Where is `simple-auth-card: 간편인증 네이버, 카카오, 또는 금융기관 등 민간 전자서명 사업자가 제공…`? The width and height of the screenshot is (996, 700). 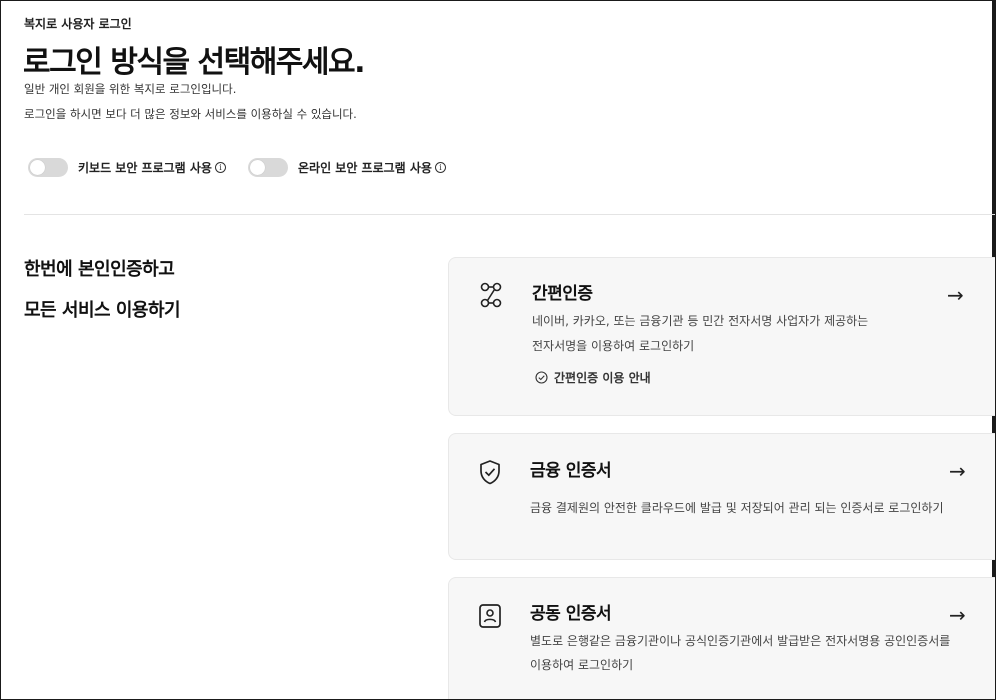 simple-auth-card: 간편인증 네이버, 카카오, 또는 금융기관 등 민간 전자서명 사업자가 제공… is located at coordinates (721, 336).